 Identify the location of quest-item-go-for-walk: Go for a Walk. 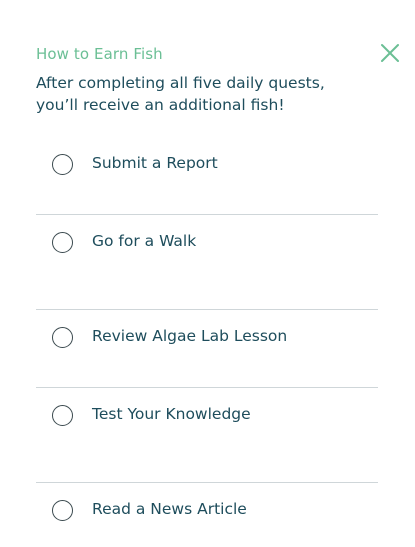
(207, 244).